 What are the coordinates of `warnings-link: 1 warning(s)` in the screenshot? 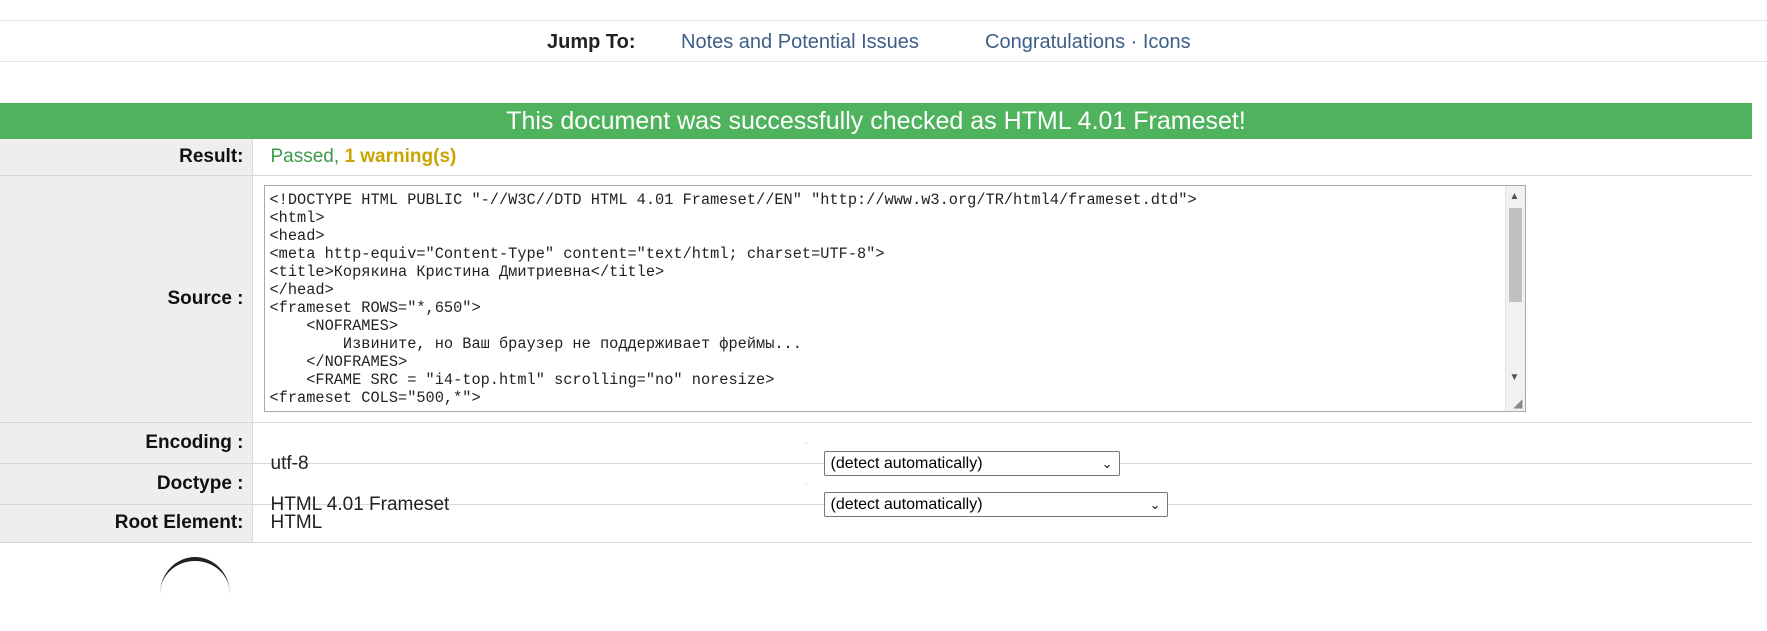 It's located at (400, 156).